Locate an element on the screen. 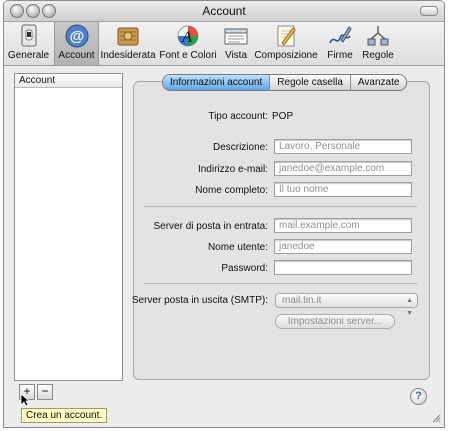 Image resolution: width=450 pixels, height=431 pixels. at-icon: @ is located at coordinates (76, 36).